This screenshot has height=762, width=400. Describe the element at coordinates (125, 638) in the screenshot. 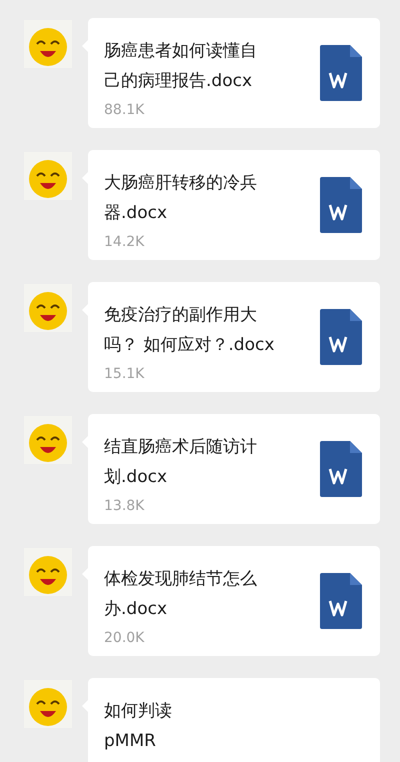

I see `file-size: 20.0K` at that location.